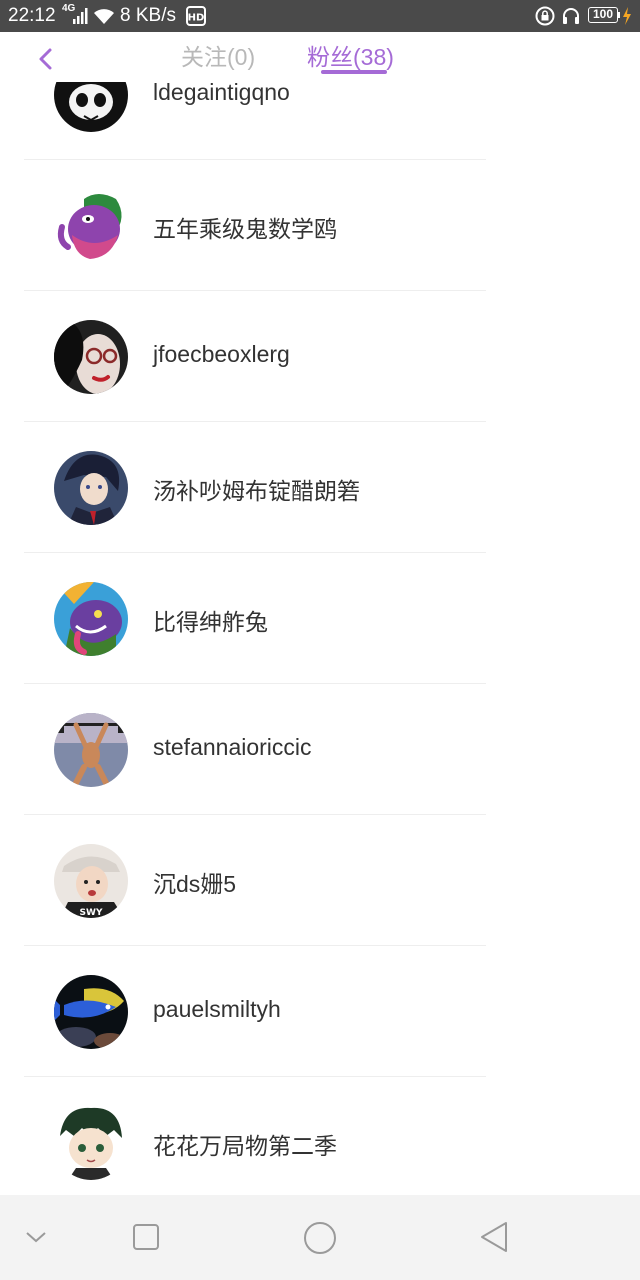 The width and height of the screenshot is (640, 1280). What do you see at coordinates (91, 881) in the screenshot?
I see `cap-girl-avatar: SWY` at bounding box center [91, 881].